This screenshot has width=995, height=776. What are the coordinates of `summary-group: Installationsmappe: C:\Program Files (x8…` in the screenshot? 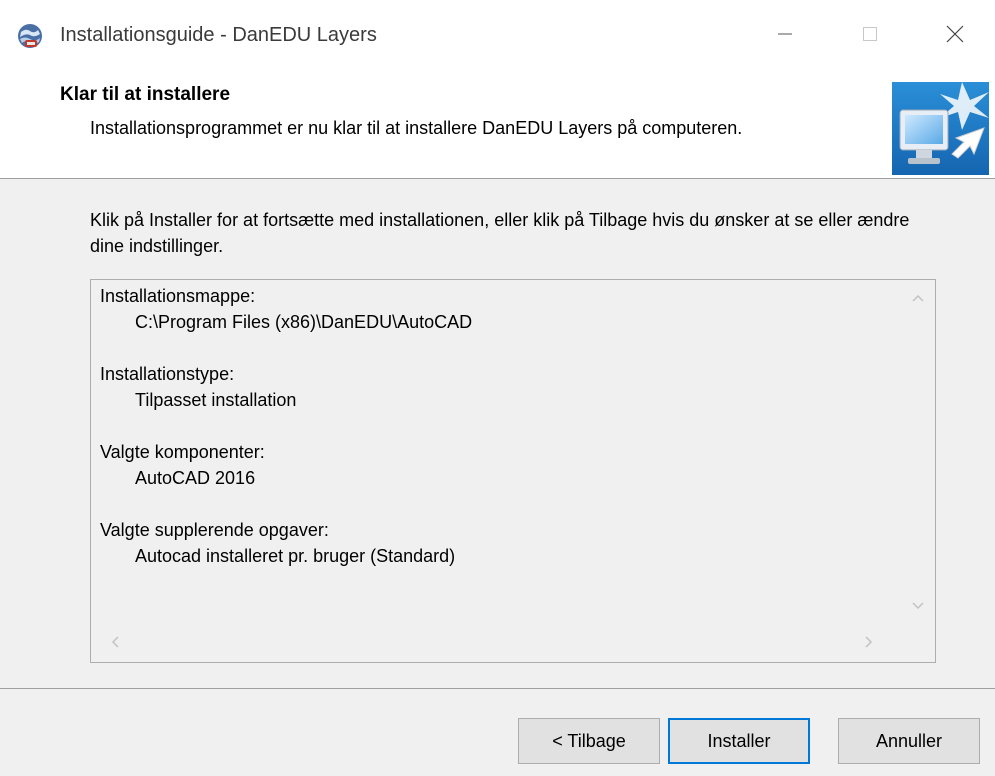 It's located at (495, 309).